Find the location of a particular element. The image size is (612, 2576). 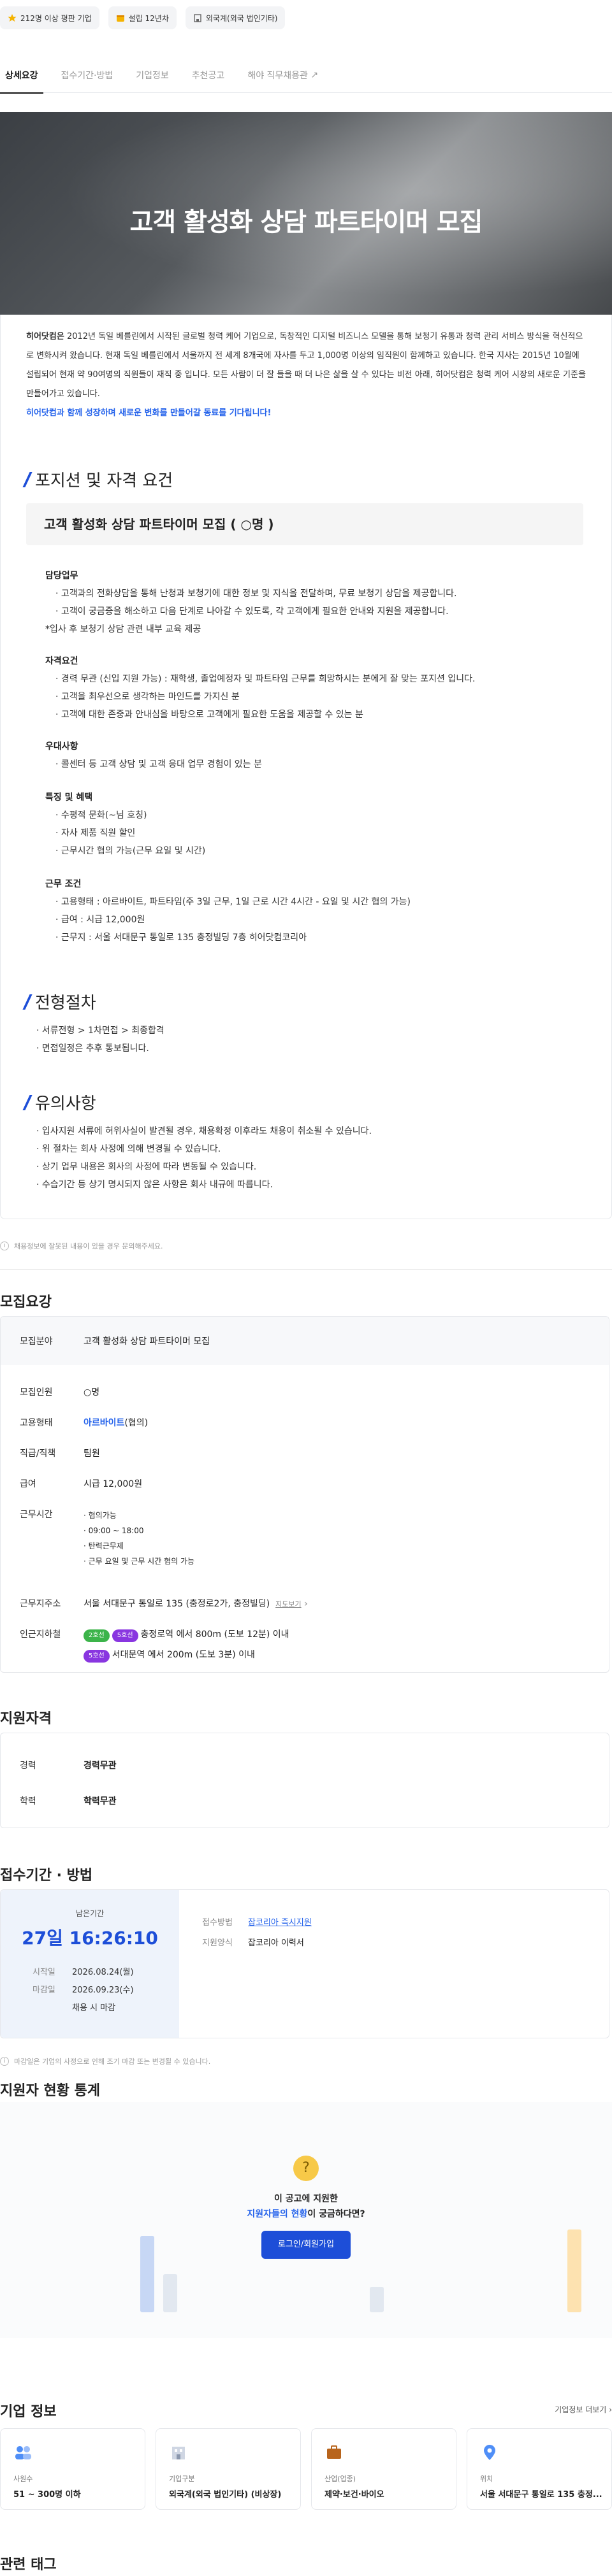

end-date-row: 마감일 2026.09.23(수) is located at coordinates (83, 1991).